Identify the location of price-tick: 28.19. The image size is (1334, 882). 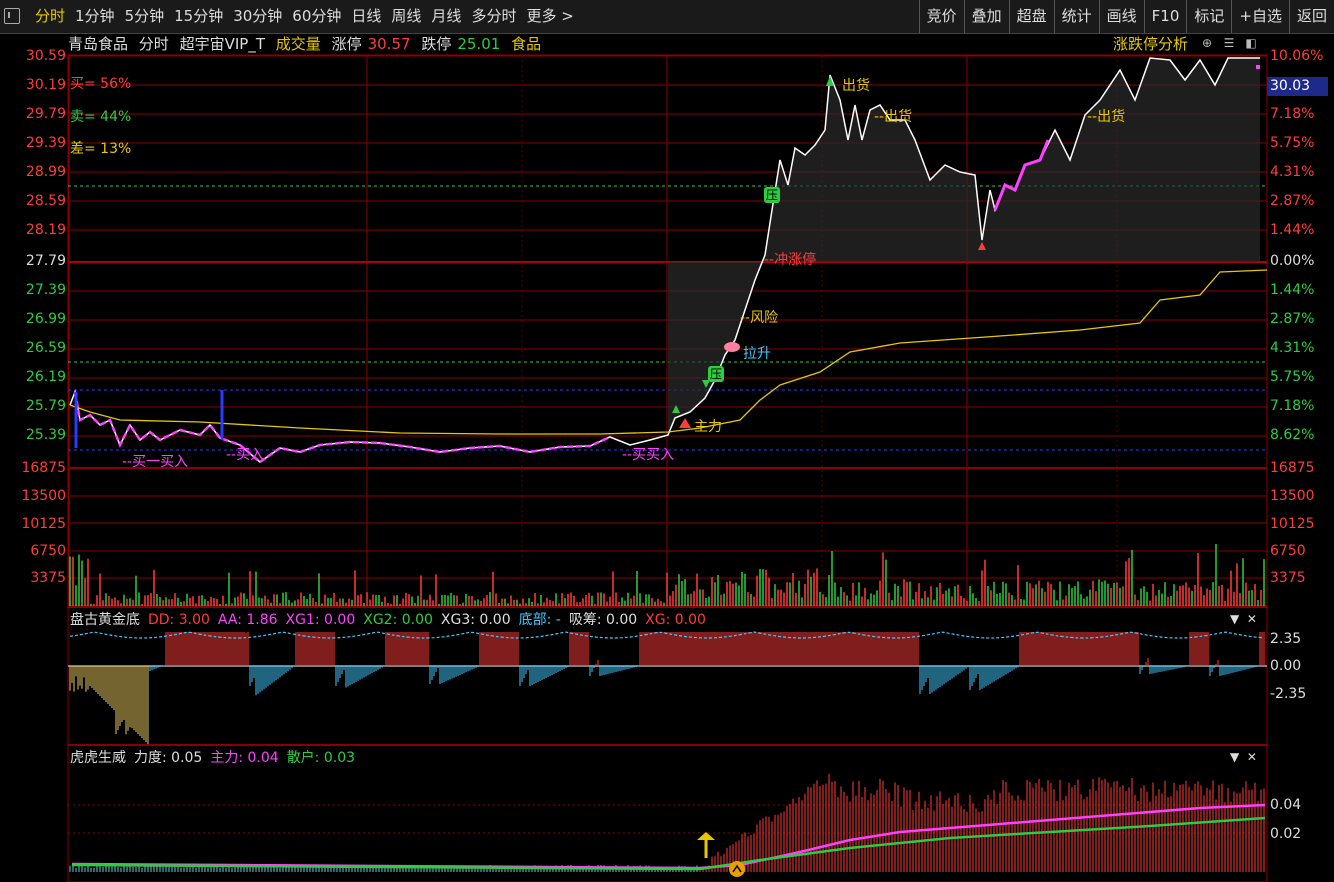
(45, 230).